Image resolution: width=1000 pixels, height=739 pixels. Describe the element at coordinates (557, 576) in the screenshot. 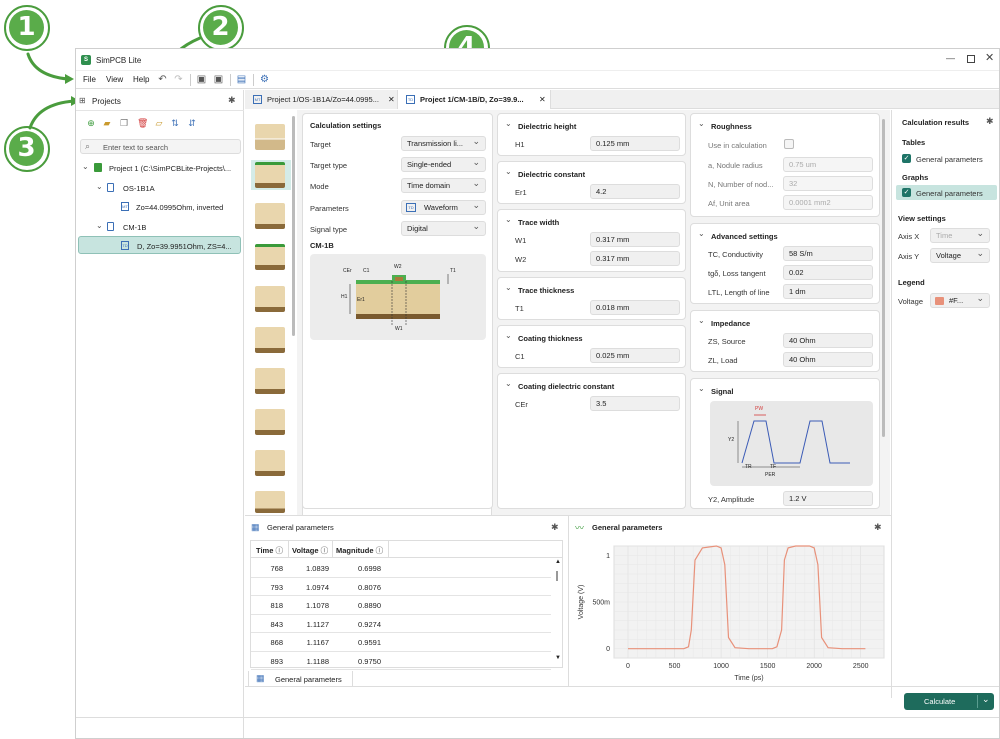

I see `scroll-thumb` at that location.